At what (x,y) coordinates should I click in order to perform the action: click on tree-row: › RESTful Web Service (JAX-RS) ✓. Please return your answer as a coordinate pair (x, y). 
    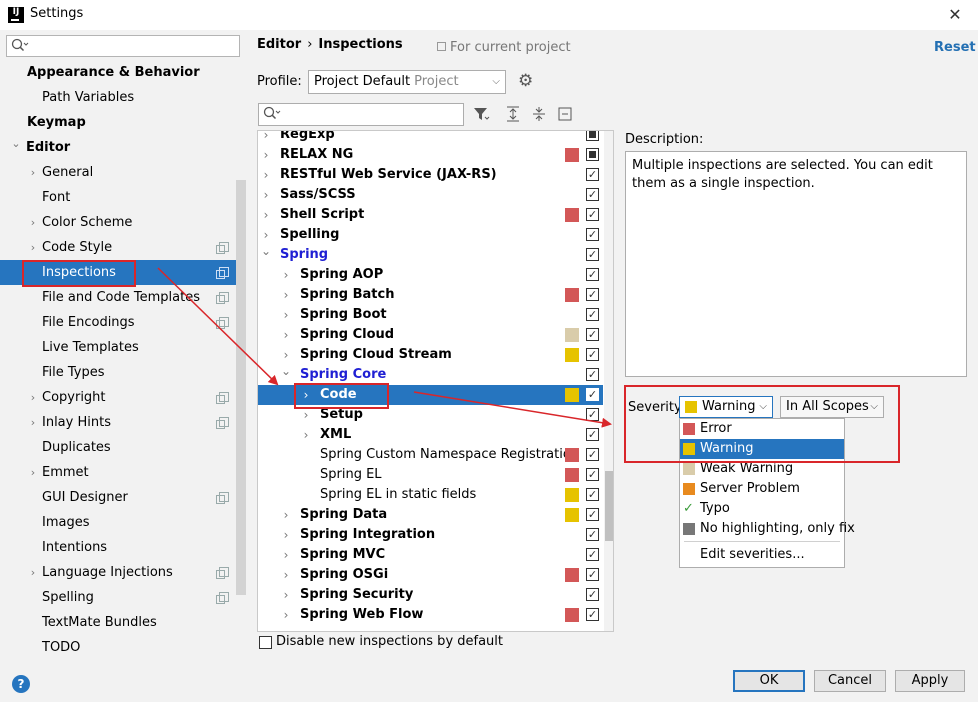
    Looking at the image, I should click on (430, 175).